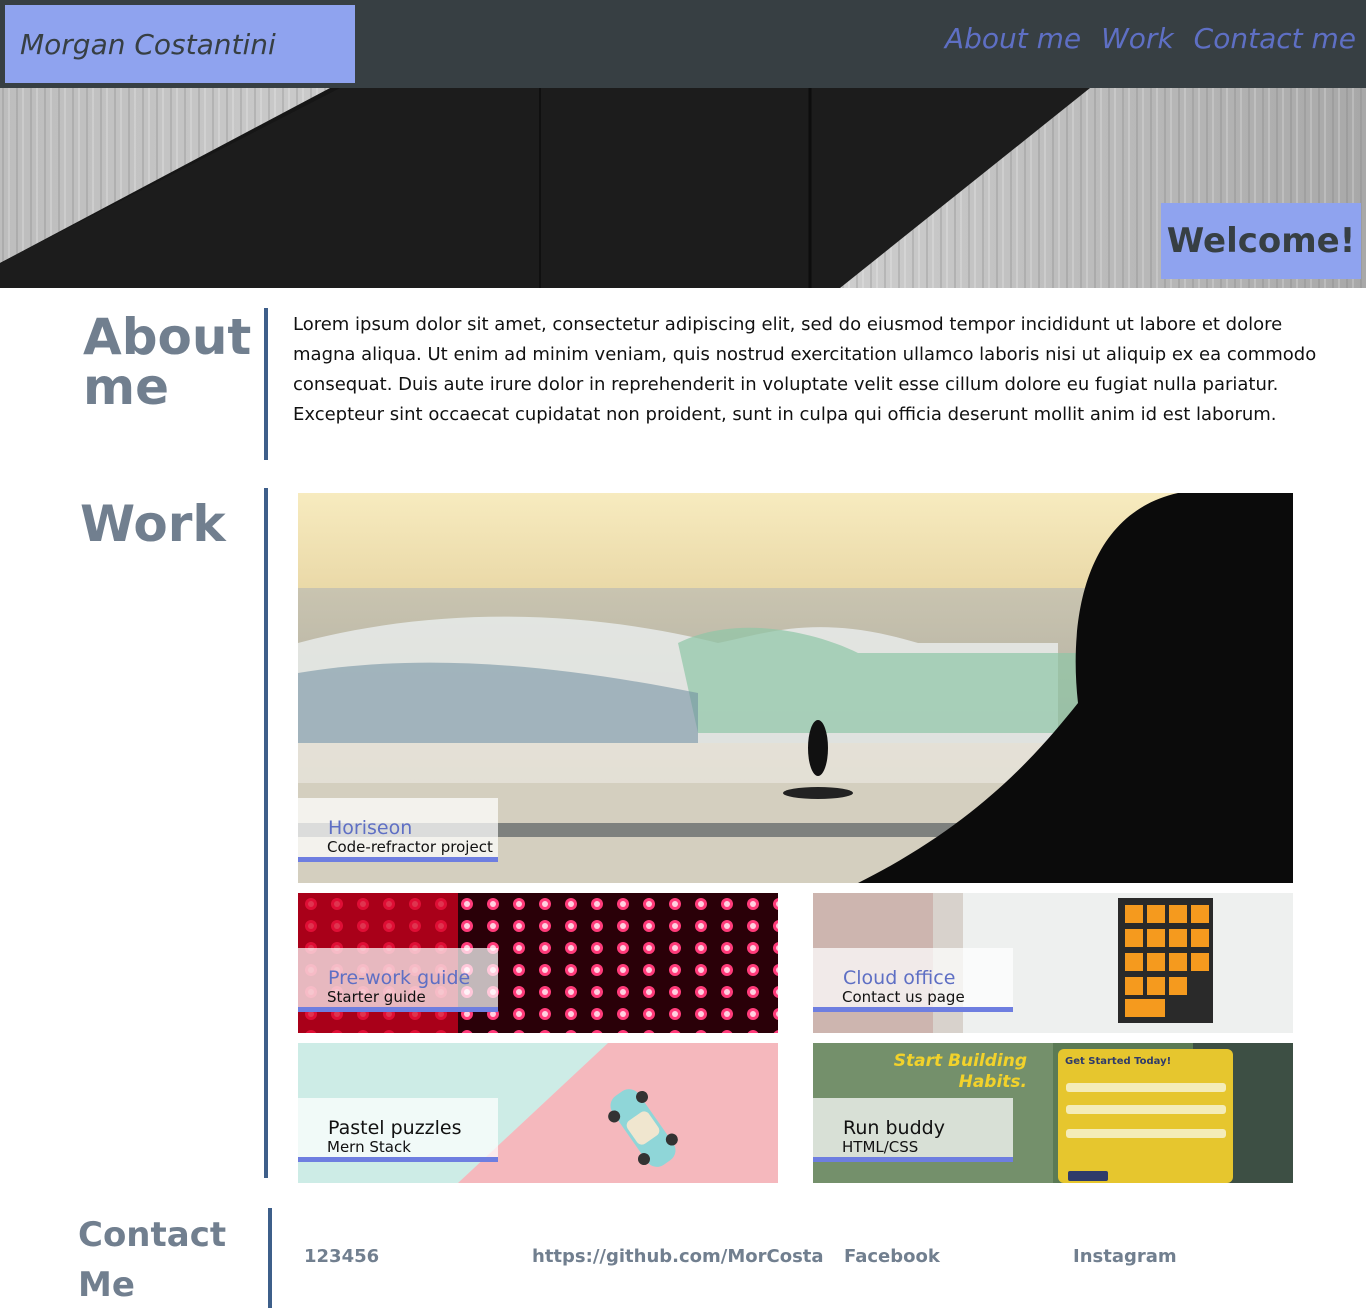 The height and width of the screenshot is (1308, 1366). Describe the element at coordinates (1053, 963) in the screenshot. I see `project-card-cloud-office: Cloud office Contact us page` at that location.